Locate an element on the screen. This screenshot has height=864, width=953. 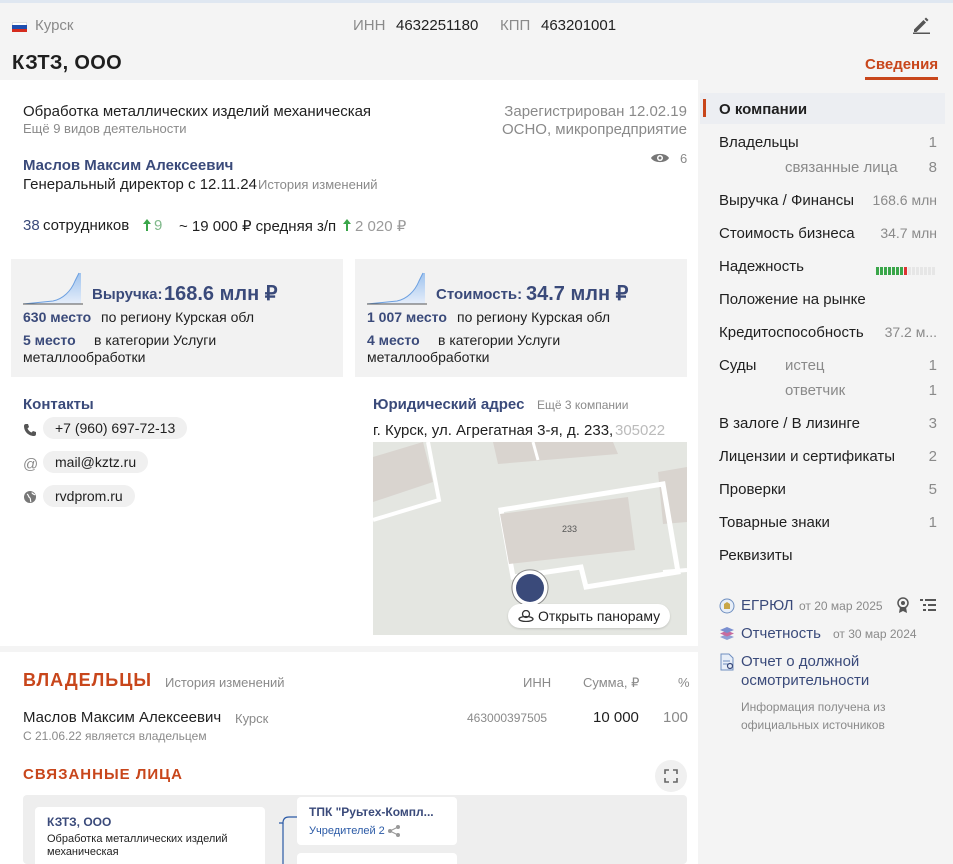
contacts-title: Контакты is located at coordinates (58, 404).